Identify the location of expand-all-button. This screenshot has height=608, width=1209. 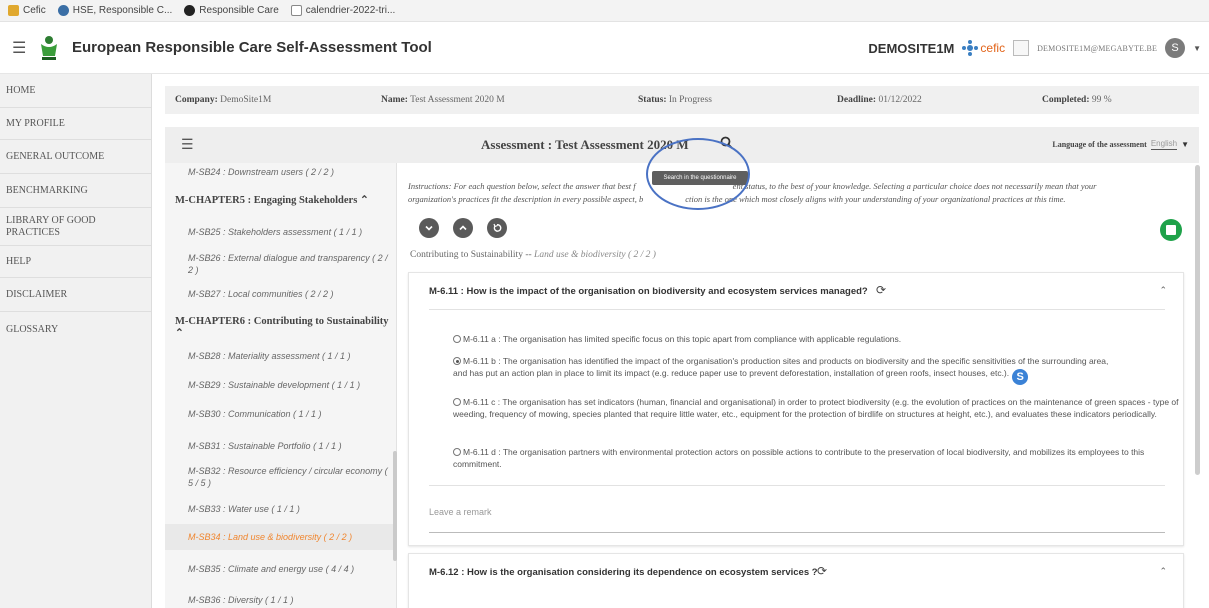
(429, 228).